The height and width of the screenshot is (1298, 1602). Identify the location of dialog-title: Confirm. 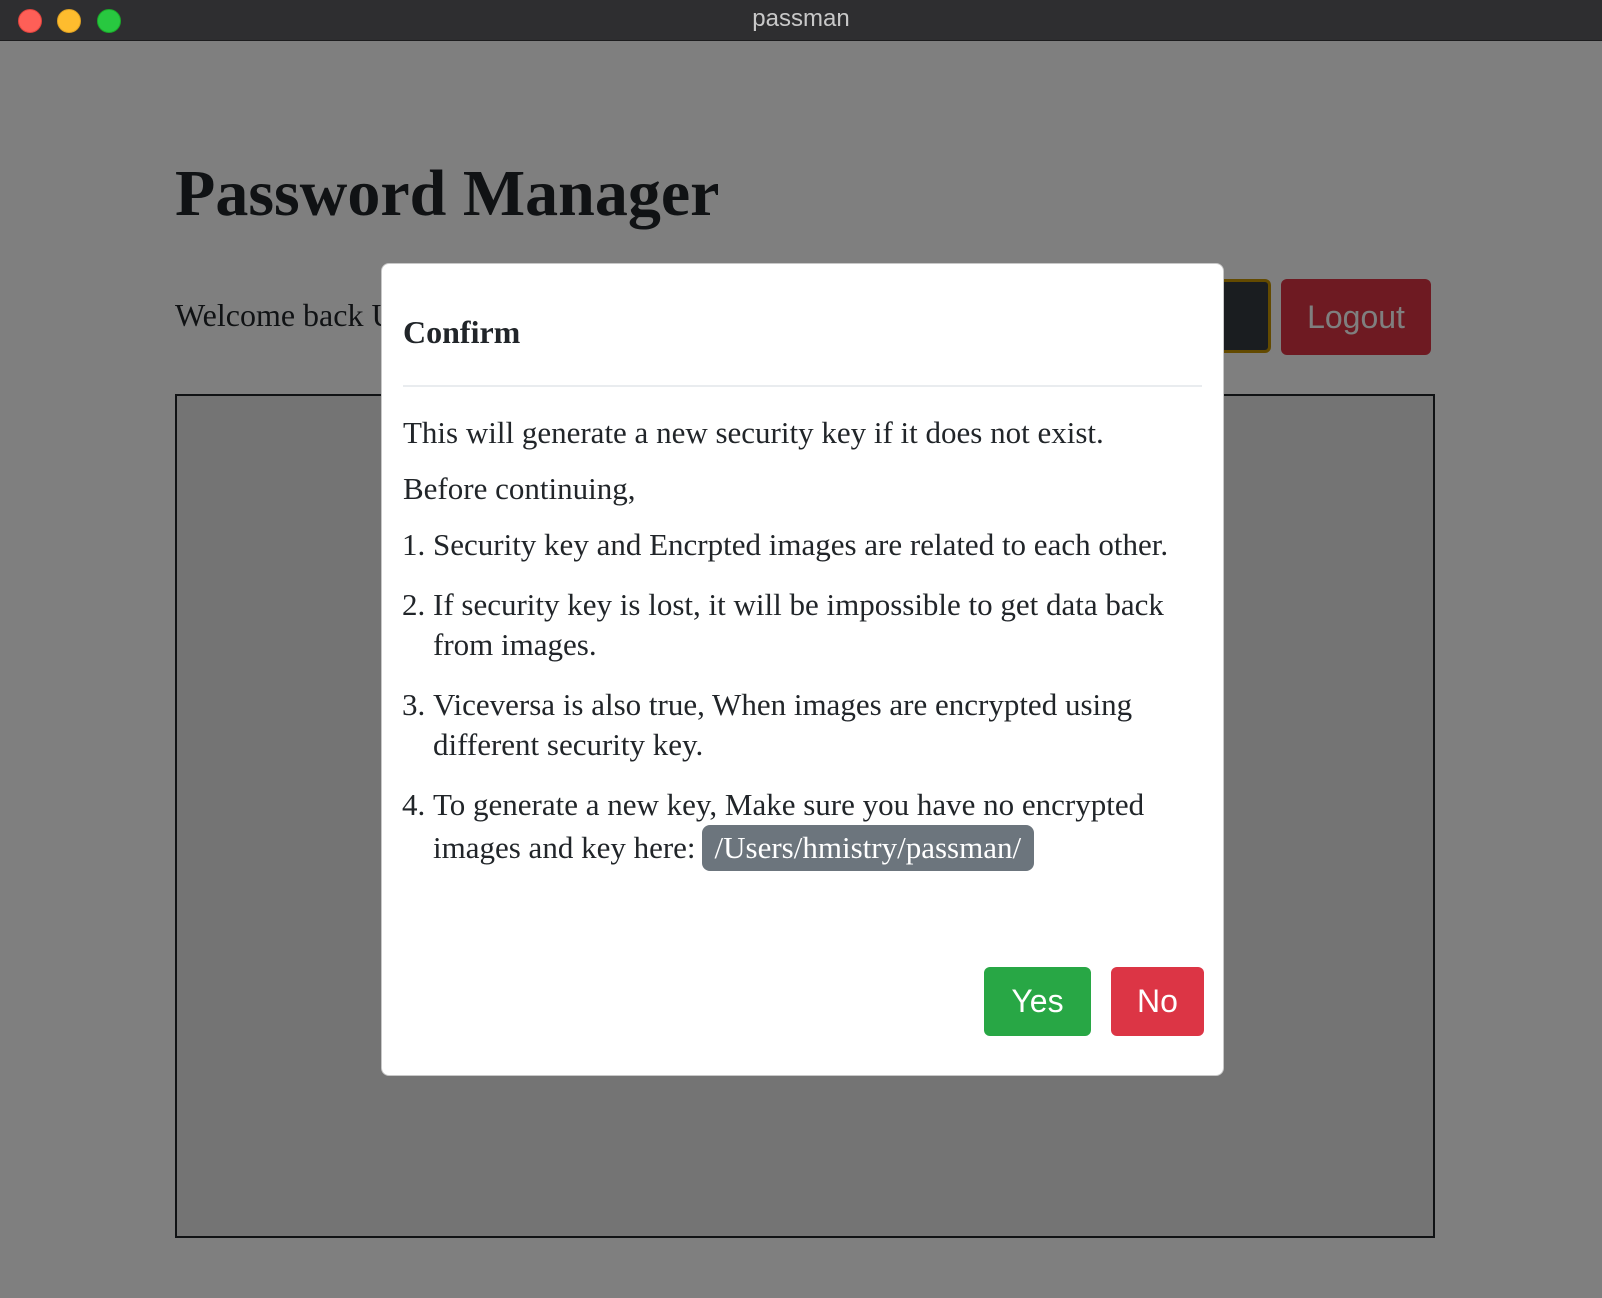
(462, 332).